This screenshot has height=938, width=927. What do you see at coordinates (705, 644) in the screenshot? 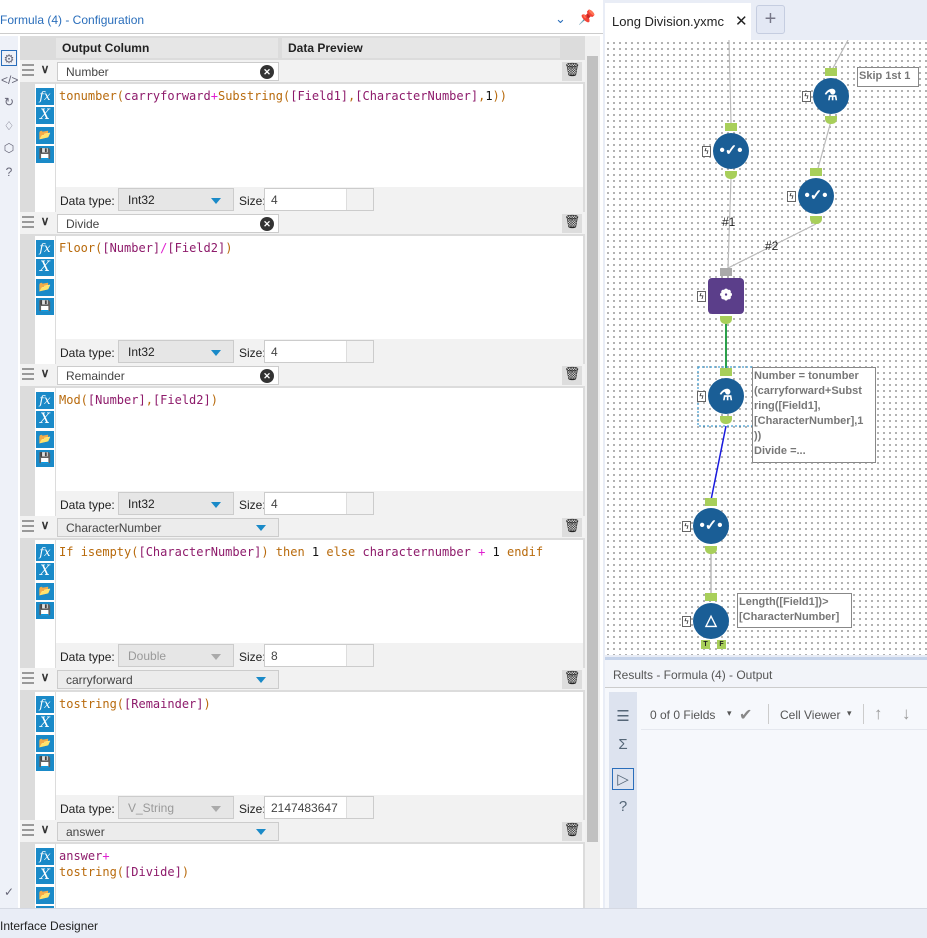
I see `output-anchor-filter_true: T` at bounding box center [705, 644].